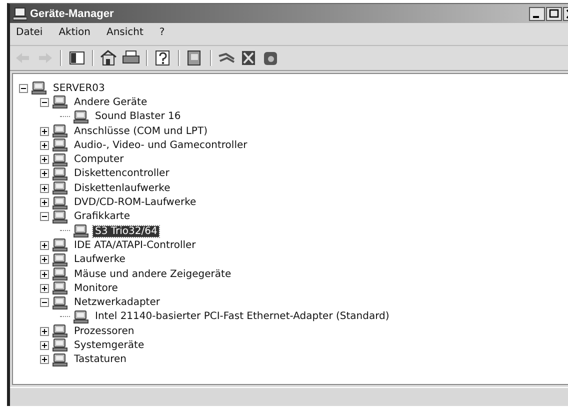 This screenshot has width=568, height=408. What do you see at coordinates (111, 102) in the screenshot?
I see `tree-item: Andere Geräte` at bounding box center [111, 102].